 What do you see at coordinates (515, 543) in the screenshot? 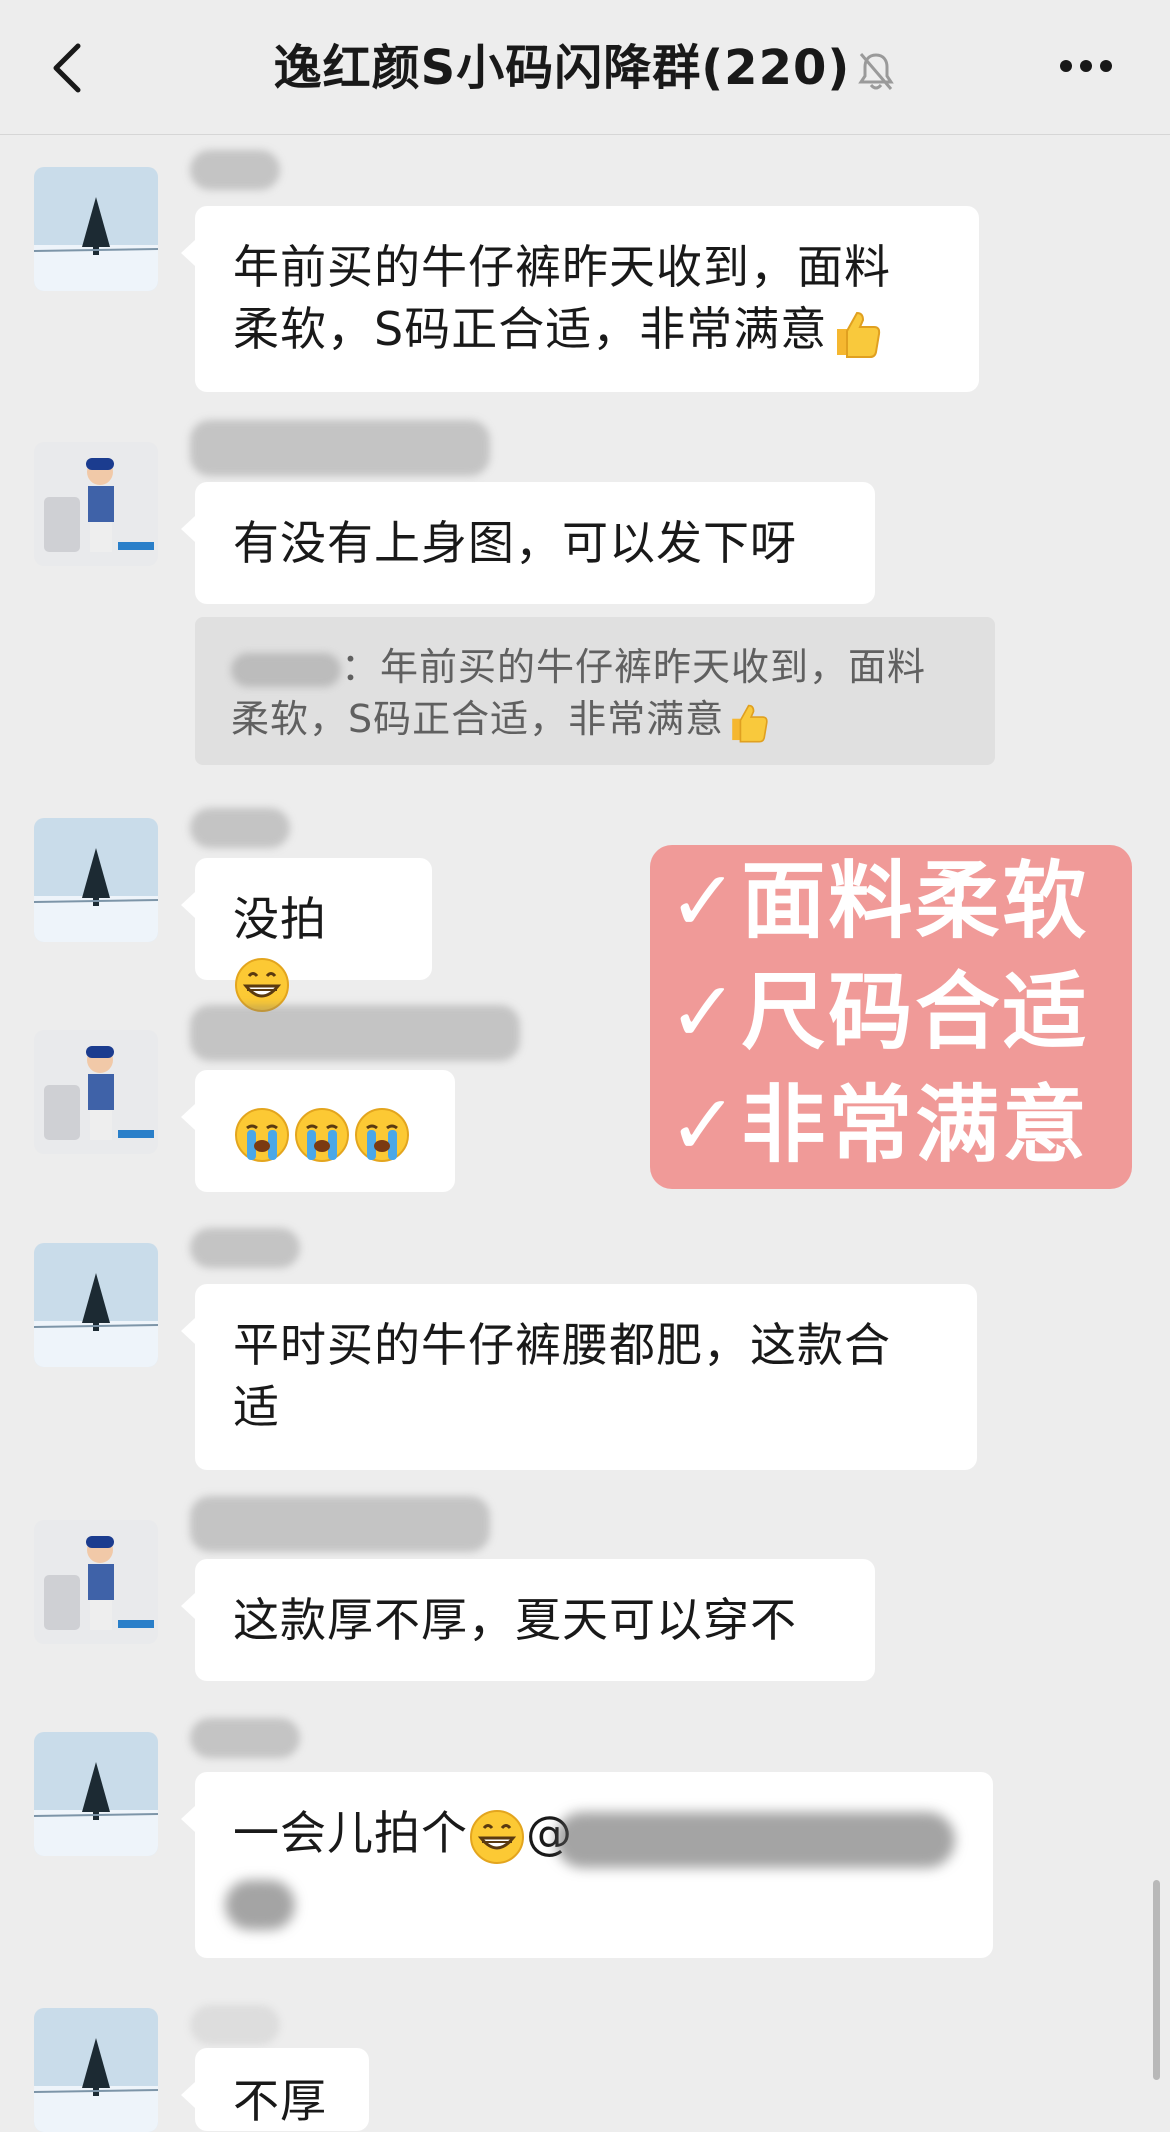
I see `message-text: 有没有上身图，可以发下呀` at bounding box center [515, 543].